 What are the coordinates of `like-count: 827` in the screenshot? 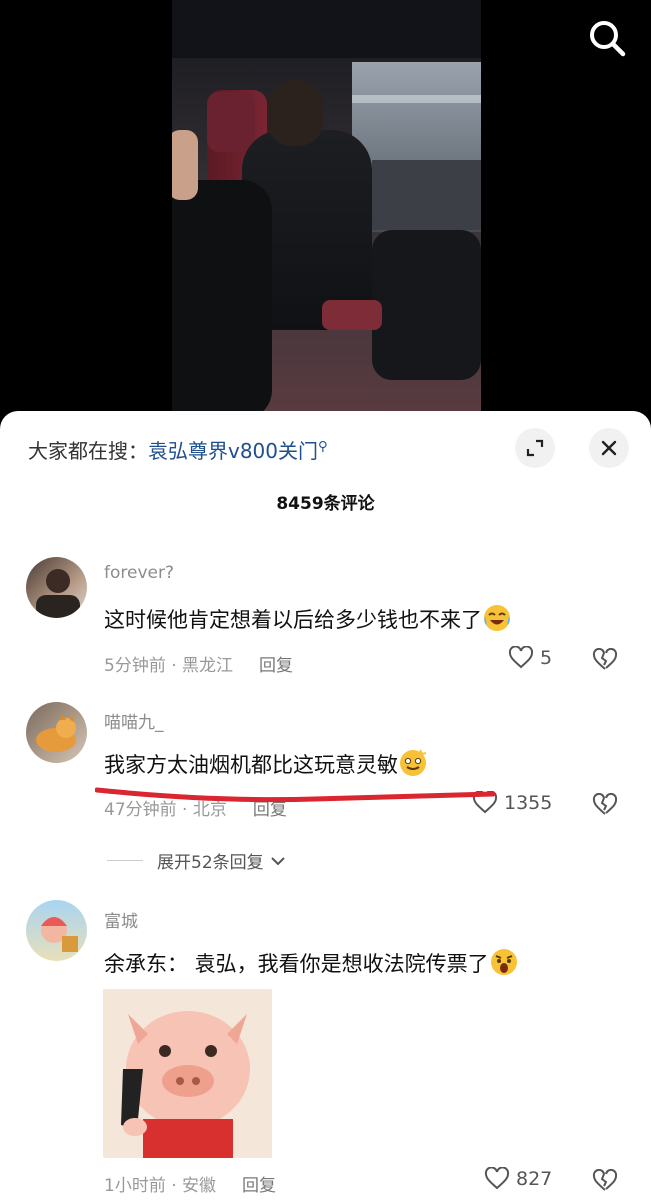 It's located at (534, 1179).